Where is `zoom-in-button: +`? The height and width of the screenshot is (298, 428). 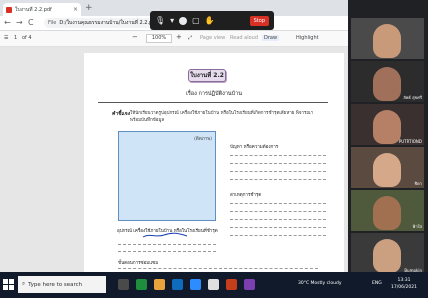
zoom-in-button: + is located at coordinates (179, 37).